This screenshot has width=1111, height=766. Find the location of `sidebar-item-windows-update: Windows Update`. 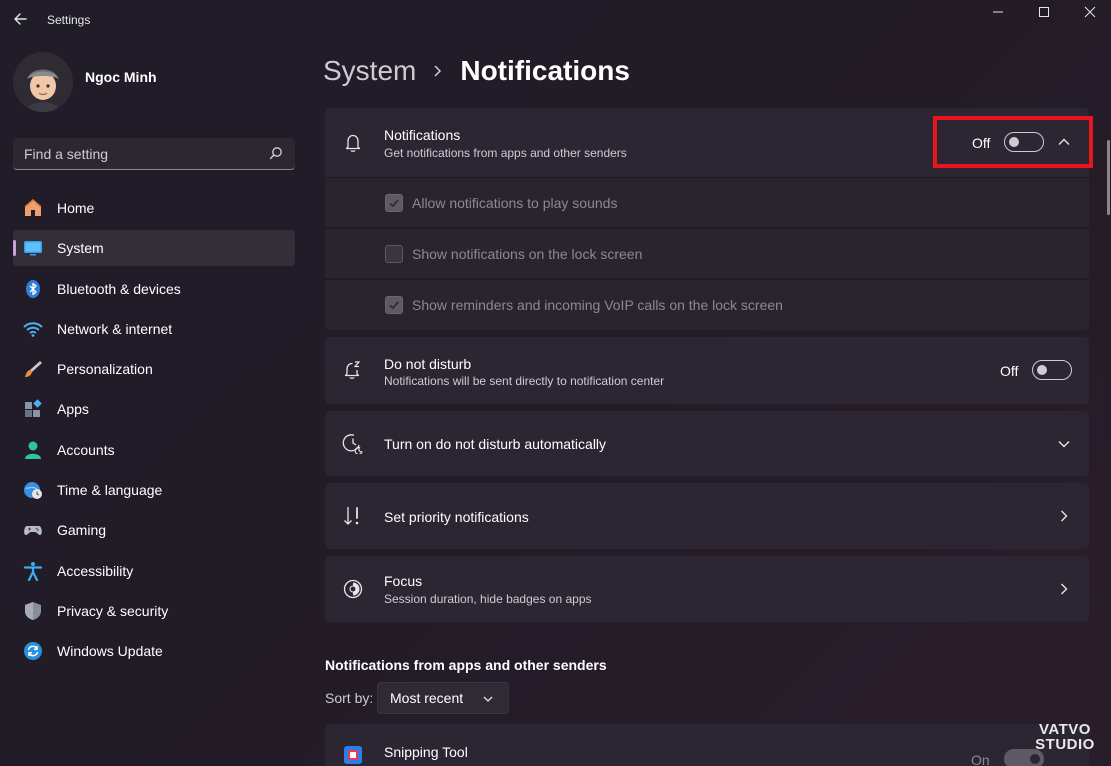

sidebar-item-windows-update: Windows Update is located at coordinates (154, 651).